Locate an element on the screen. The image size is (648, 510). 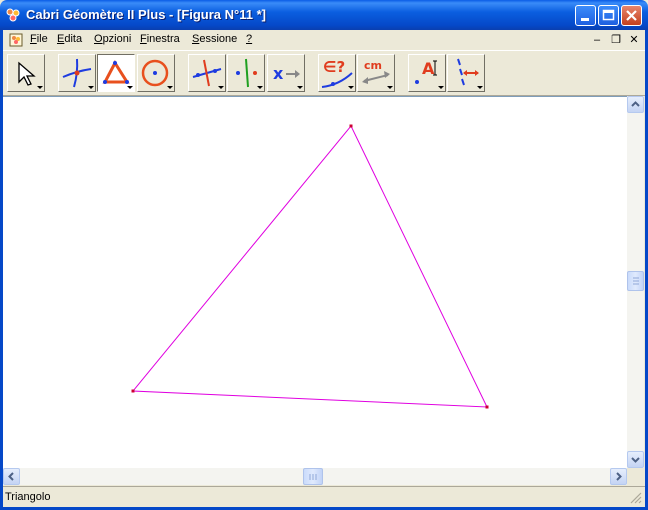
measure-tool: cm is located at coordinates (376, 73).